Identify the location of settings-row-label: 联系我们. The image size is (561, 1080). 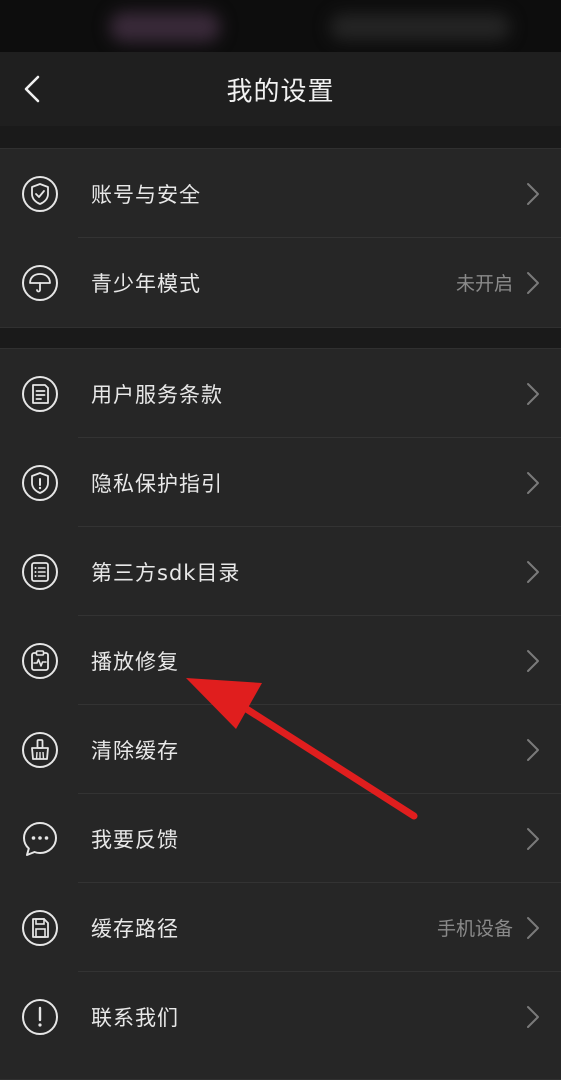
(135, 1017).